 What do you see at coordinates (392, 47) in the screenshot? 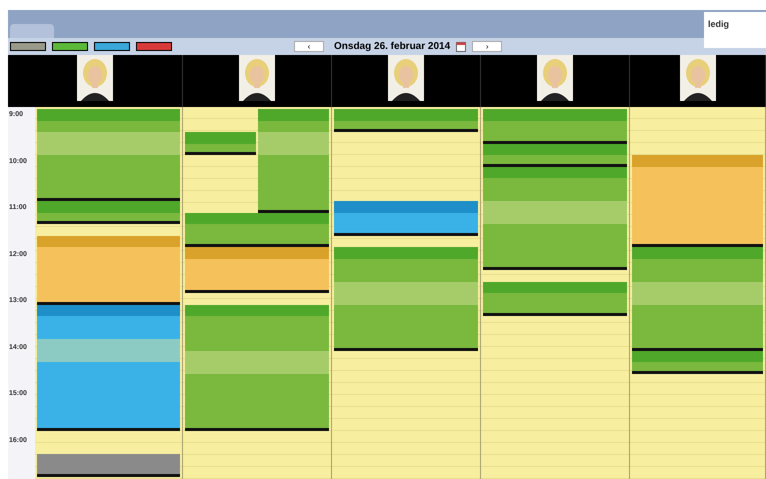
I see `date-label: Onsdag 26. februar 2014` at bounding box center [392, 47].